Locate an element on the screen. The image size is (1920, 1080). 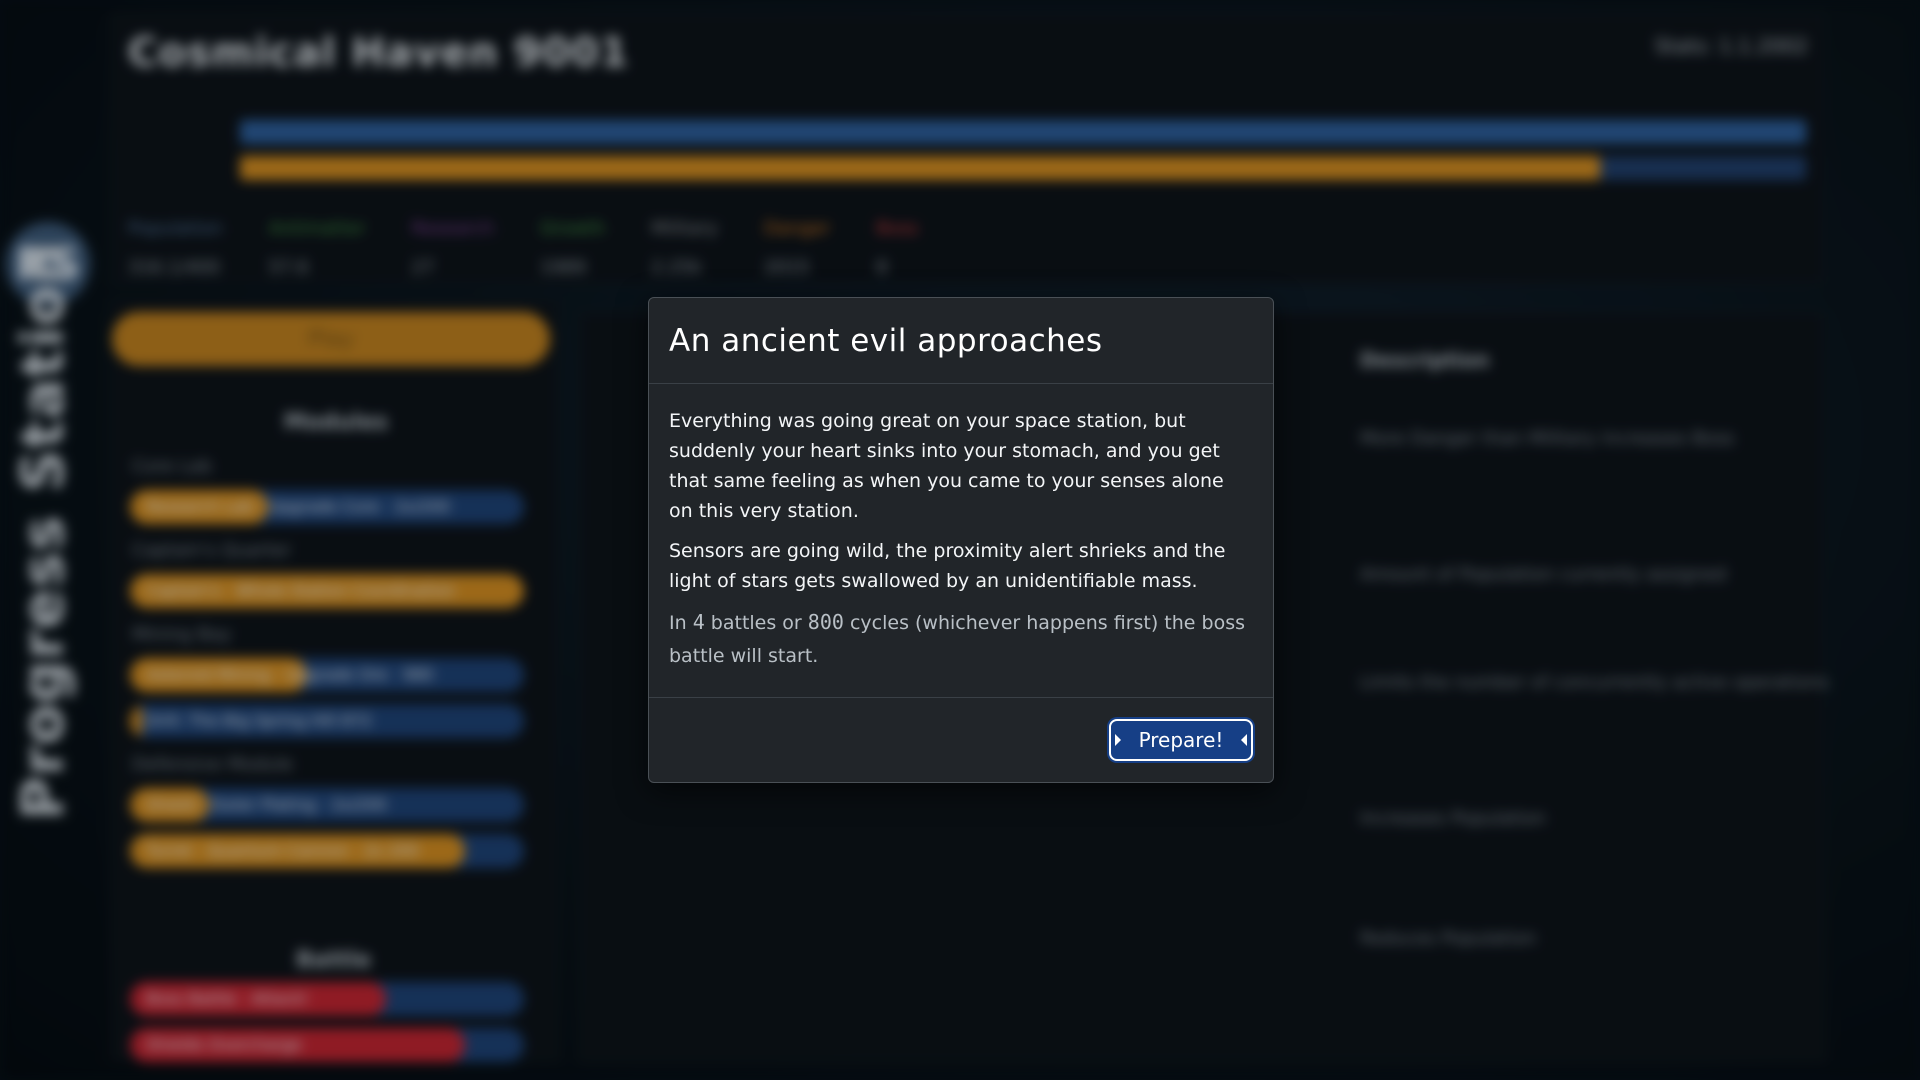
triangle-right-icon is located at coordinates (1118, 740).